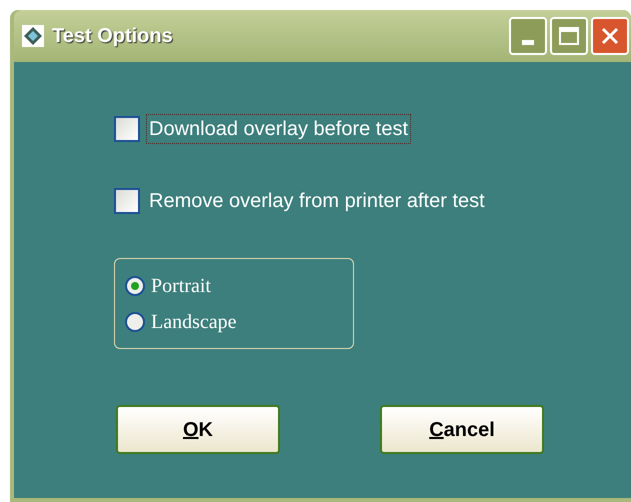 Image resolution: width=631 pixels, height=502 pixels. What do you see at coordinates (181, 285) in the screenshot?
I see `radio-label: Portrait` at bounding box center [181, 285].